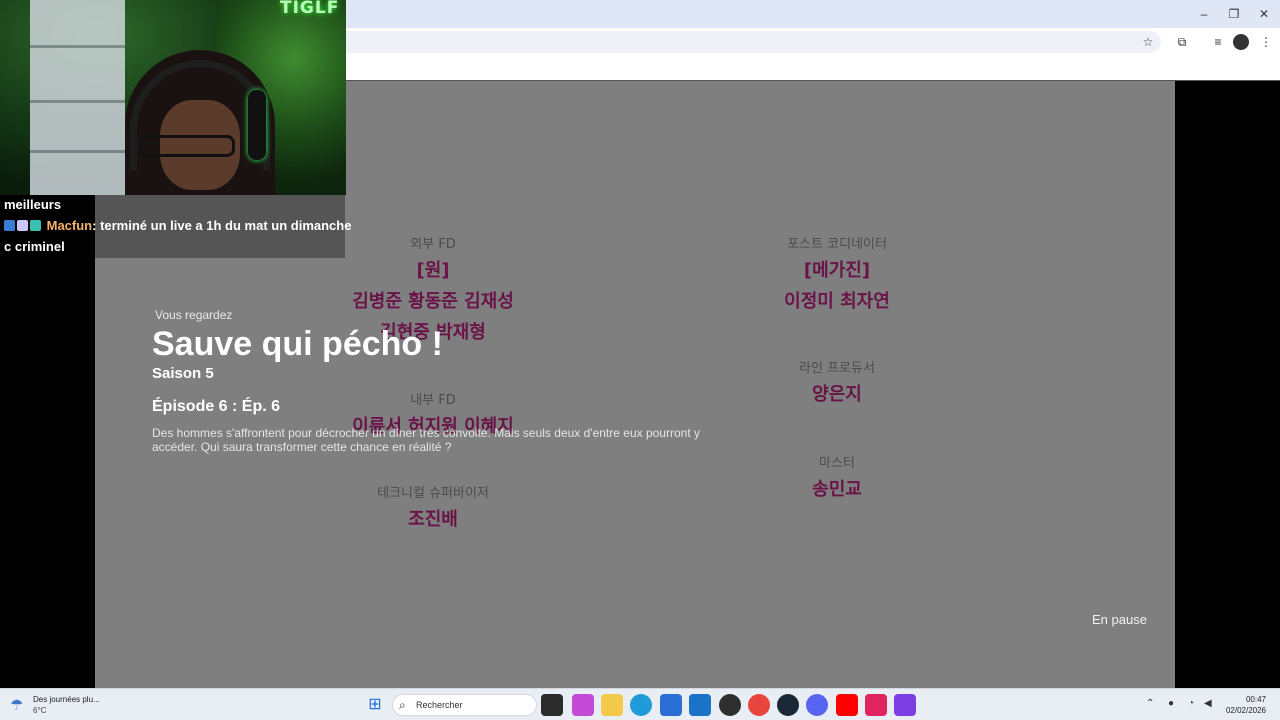 The width and height of the screenshot is (1280, 720). What do you see at coordinates (310, 9) in the screenshot?
I see `neon-sign: TIGLF` at bounding box center [310, 9].